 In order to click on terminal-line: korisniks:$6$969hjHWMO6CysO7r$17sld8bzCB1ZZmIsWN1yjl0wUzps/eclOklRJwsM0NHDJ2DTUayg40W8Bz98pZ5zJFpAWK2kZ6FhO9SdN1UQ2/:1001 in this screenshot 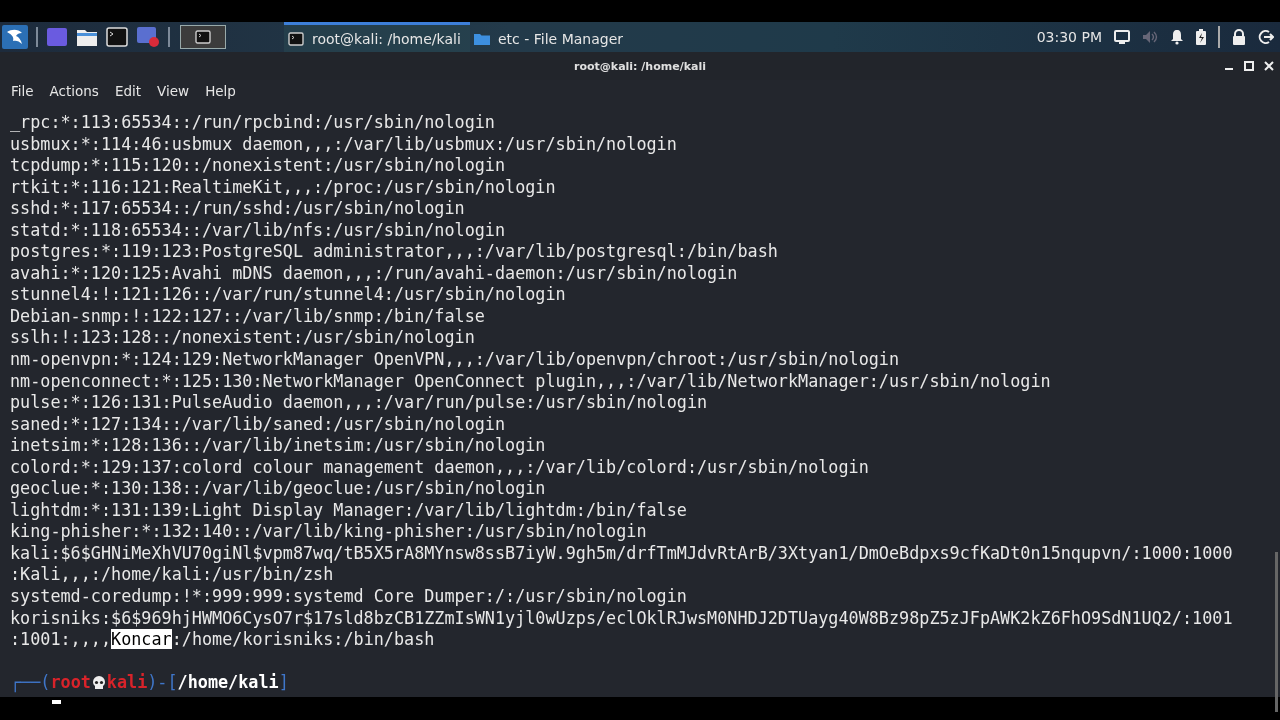, I will do `click(622, 618)`.